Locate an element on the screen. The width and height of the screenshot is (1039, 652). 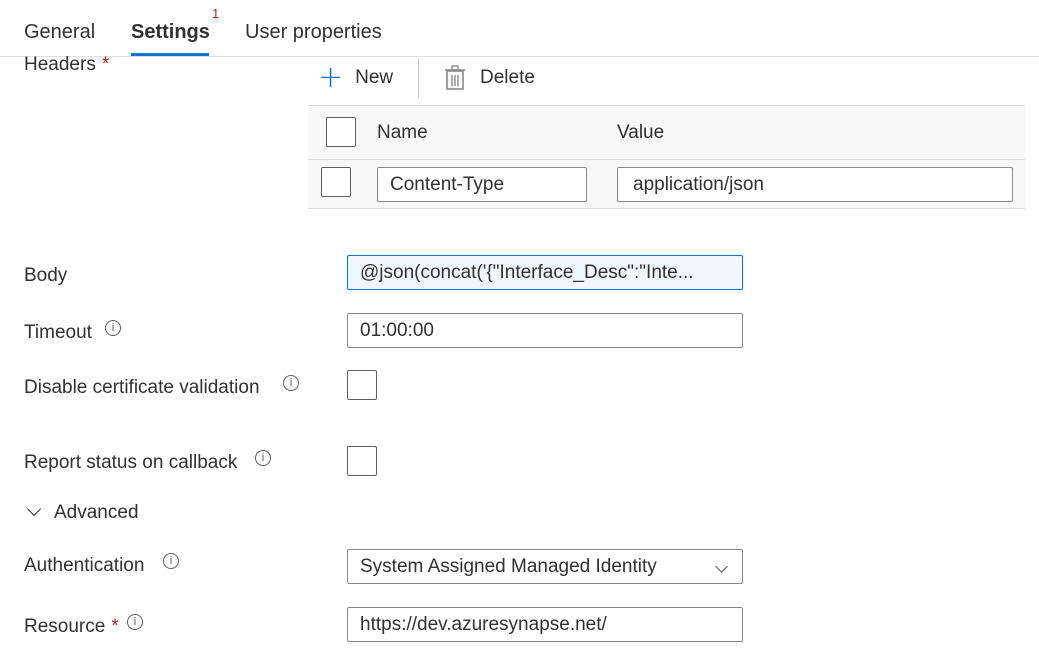
column-header-value: Value is located at coordinates (641, 132).